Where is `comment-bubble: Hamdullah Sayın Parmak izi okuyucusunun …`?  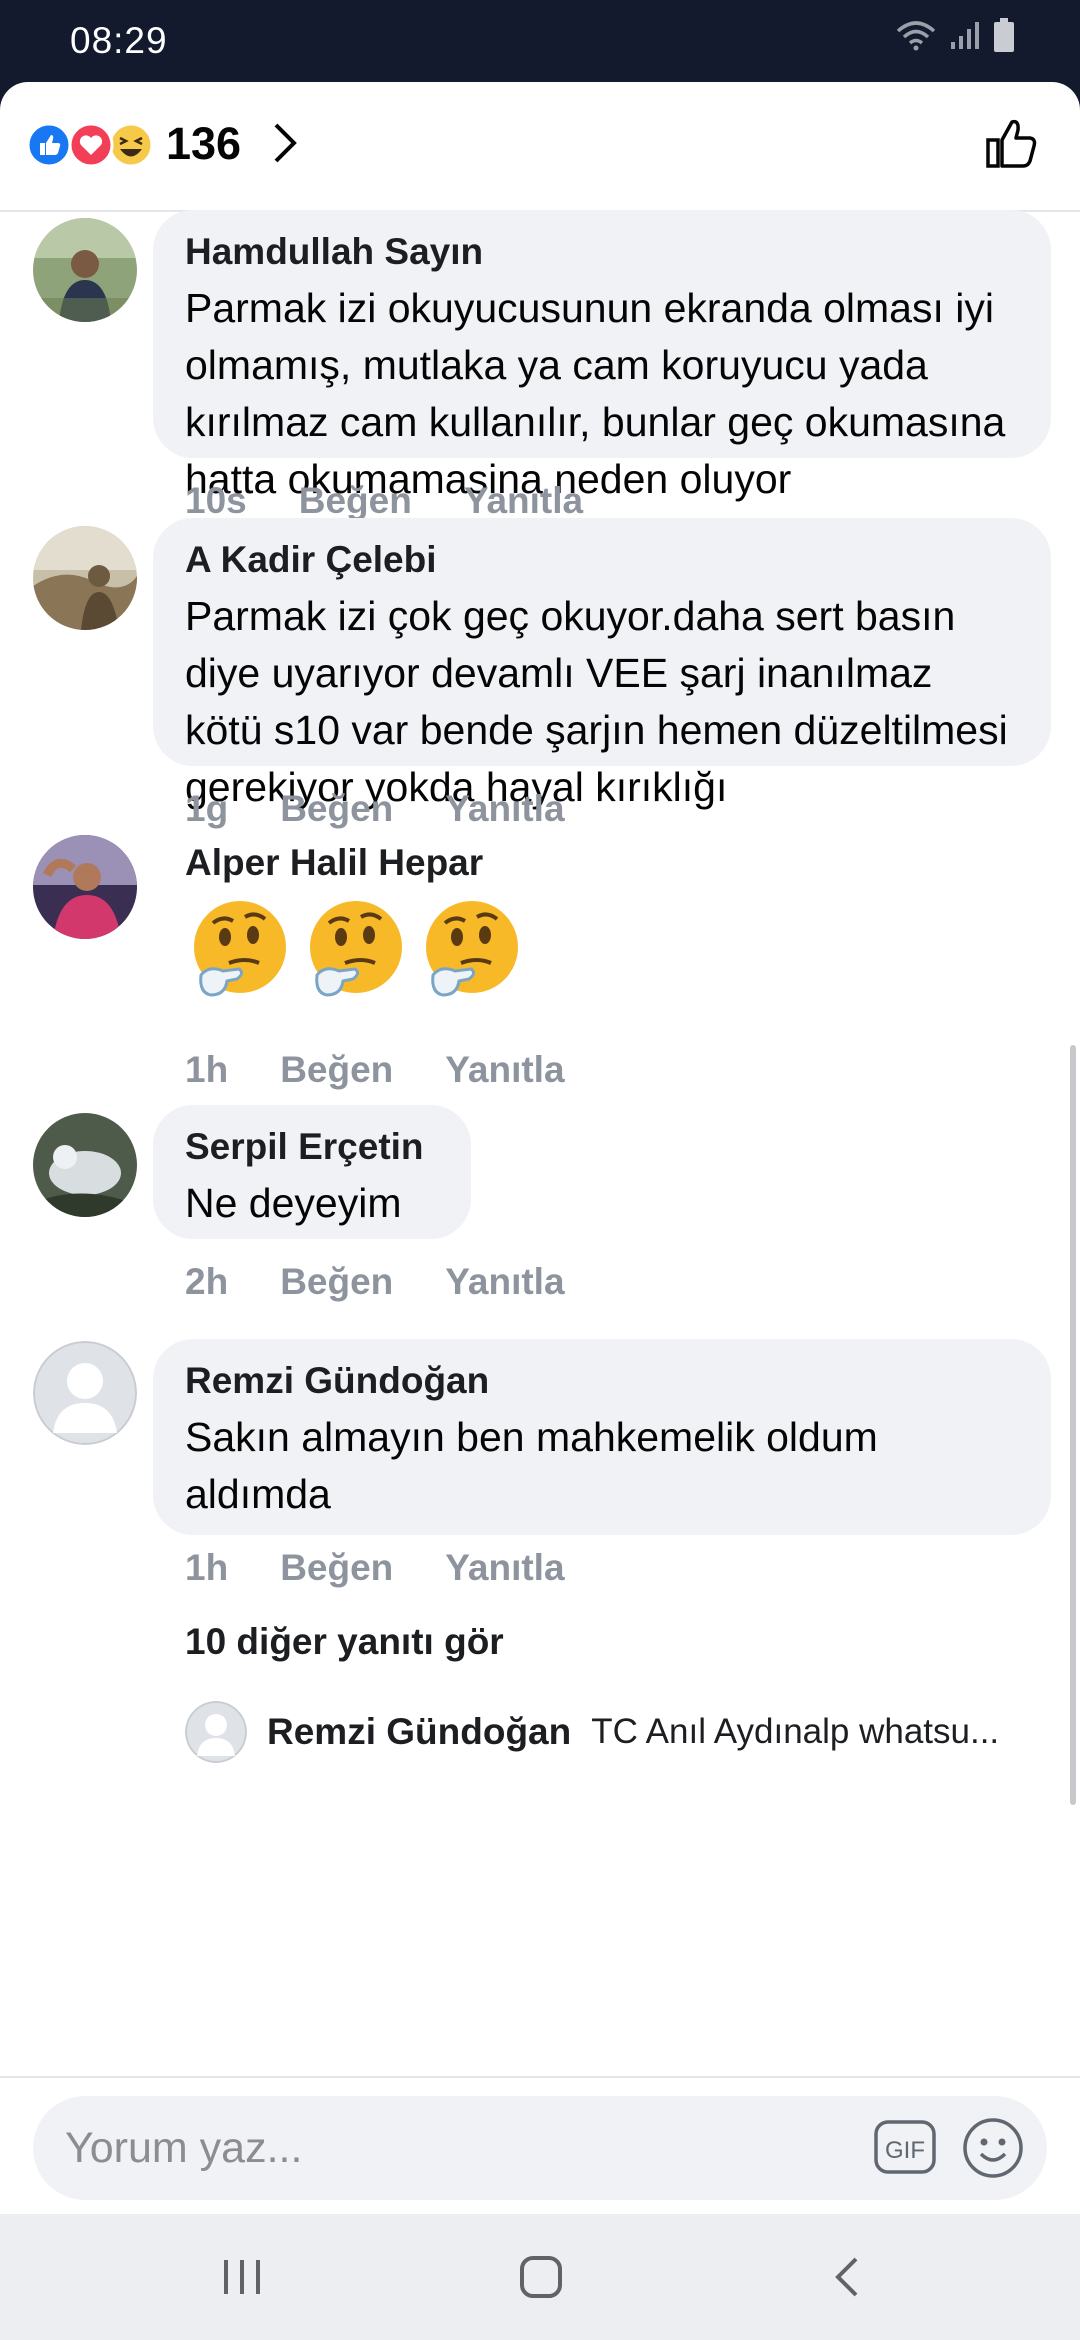 comment-bubble: Hamdullah Sayın Parmak izi okuyucusunun … is located at coordinates (602, 356).